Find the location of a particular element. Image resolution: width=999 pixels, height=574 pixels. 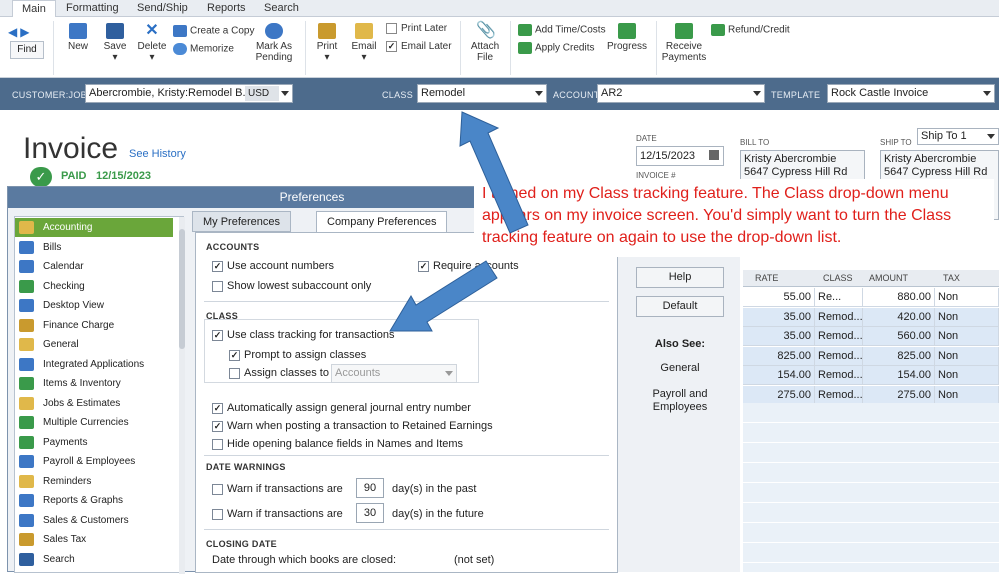

annotation-arrows is located at coordinates (459, 221).